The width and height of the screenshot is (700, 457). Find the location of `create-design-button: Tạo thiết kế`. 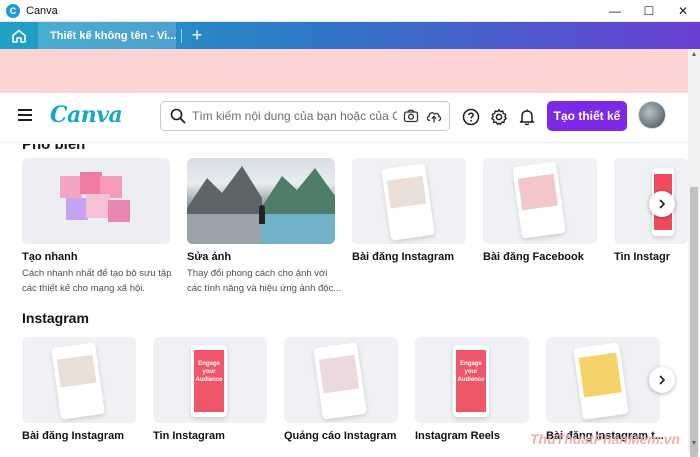

create-design-button: Tạo thiết kế is located at coordinates (587, 116).